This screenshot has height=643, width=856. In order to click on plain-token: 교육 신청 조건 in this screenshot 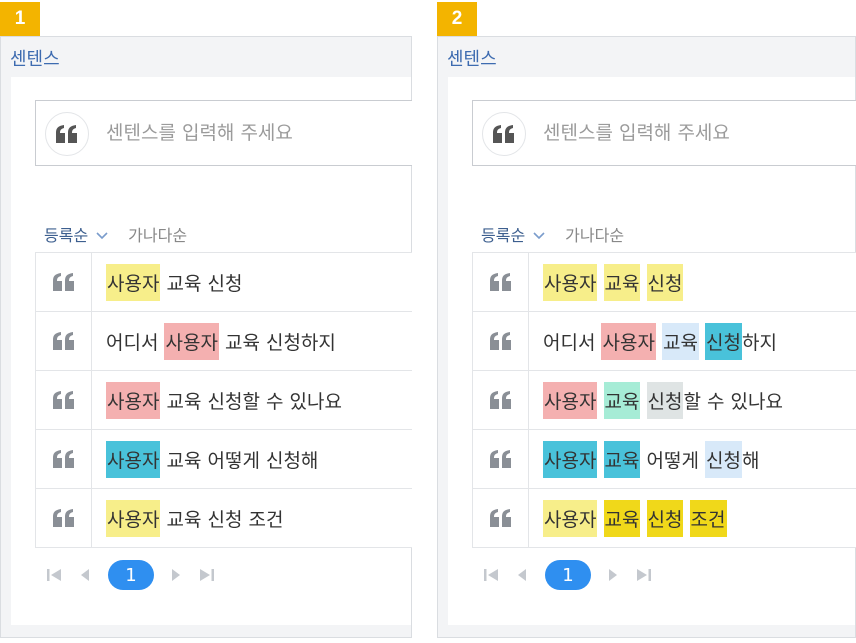, I will do `click(222, 519)`.